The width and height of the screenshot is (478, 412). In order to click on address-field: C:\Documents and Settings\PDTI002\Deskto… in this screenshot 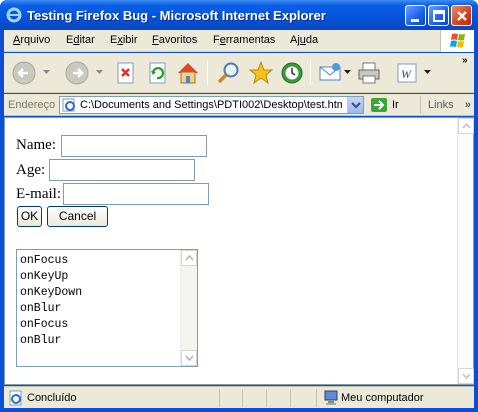, I will do `click(211, 105)`.